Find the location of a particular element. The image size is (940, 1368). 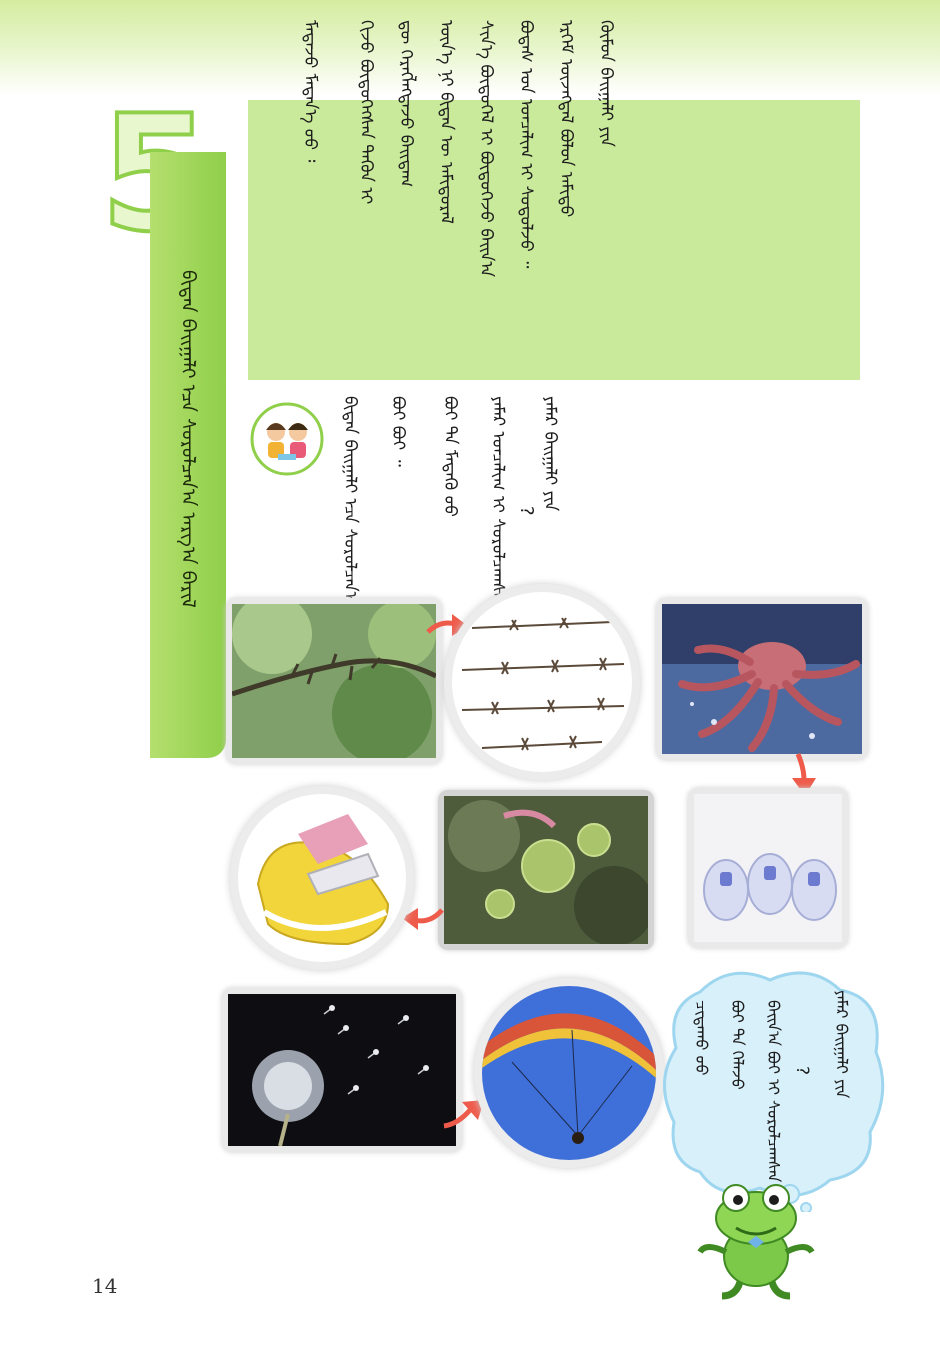

octopus-photo is located at coordinates (762, 679).